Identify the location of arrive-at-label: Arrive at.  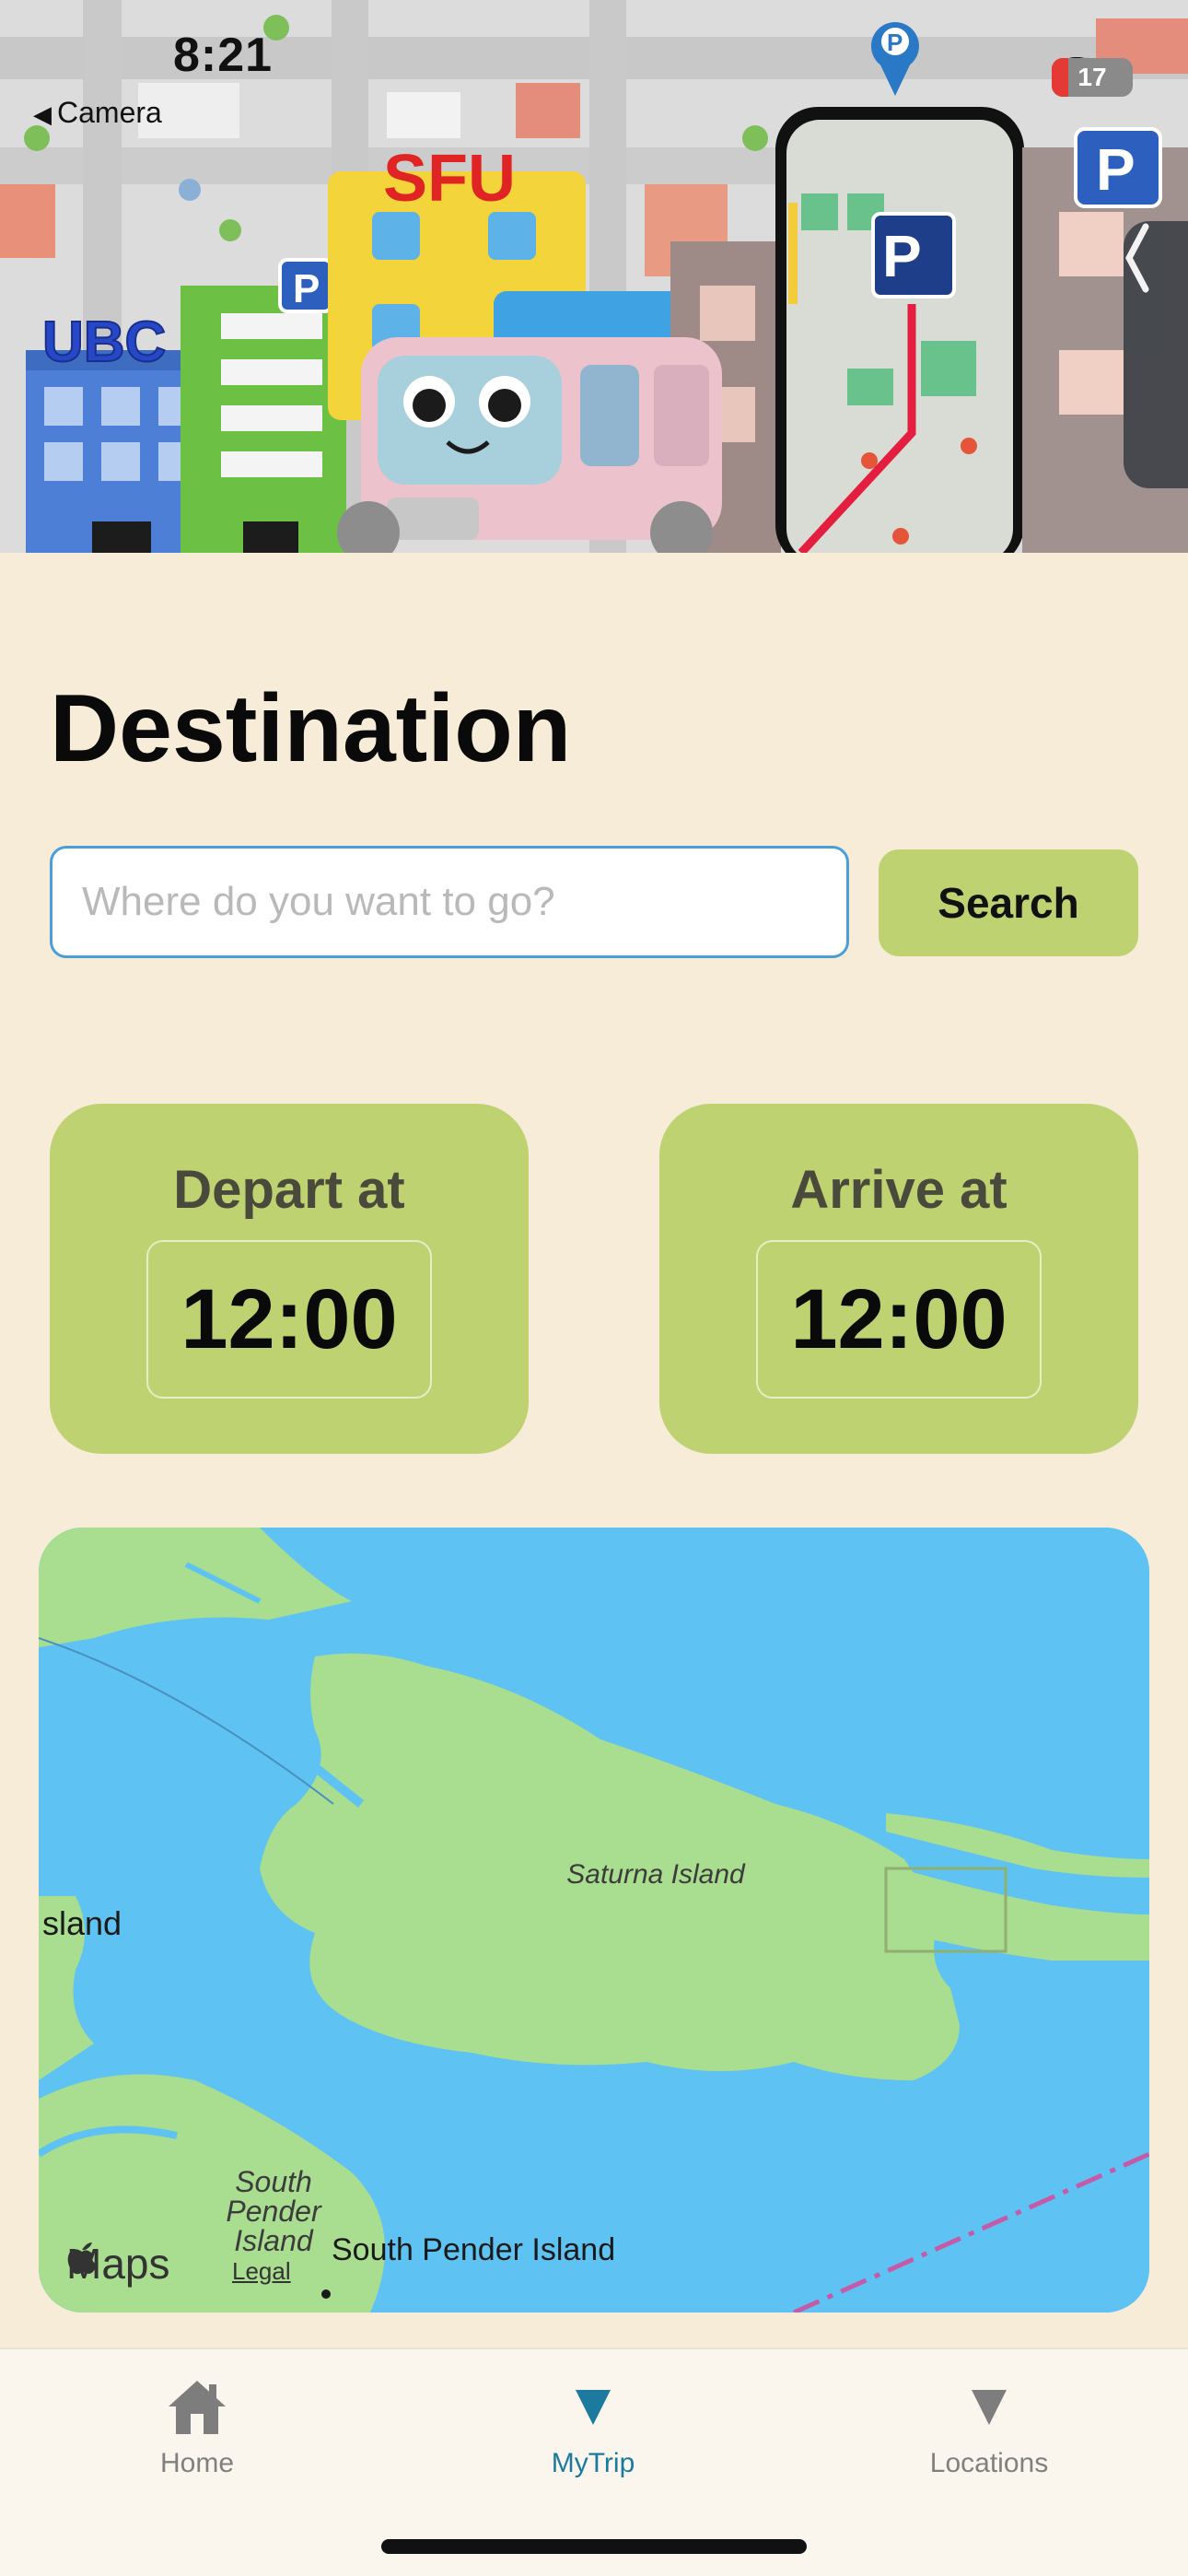
(898, 1190).